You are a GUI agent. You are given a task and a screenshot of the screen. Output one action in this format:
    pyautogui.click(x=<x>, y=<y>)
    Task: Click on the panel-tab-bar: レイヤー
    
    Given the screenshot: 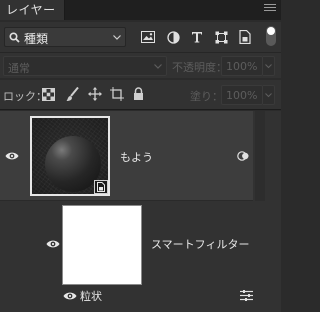 What is the action you would take?
    pyautogui.click(x=140, y=10)
    